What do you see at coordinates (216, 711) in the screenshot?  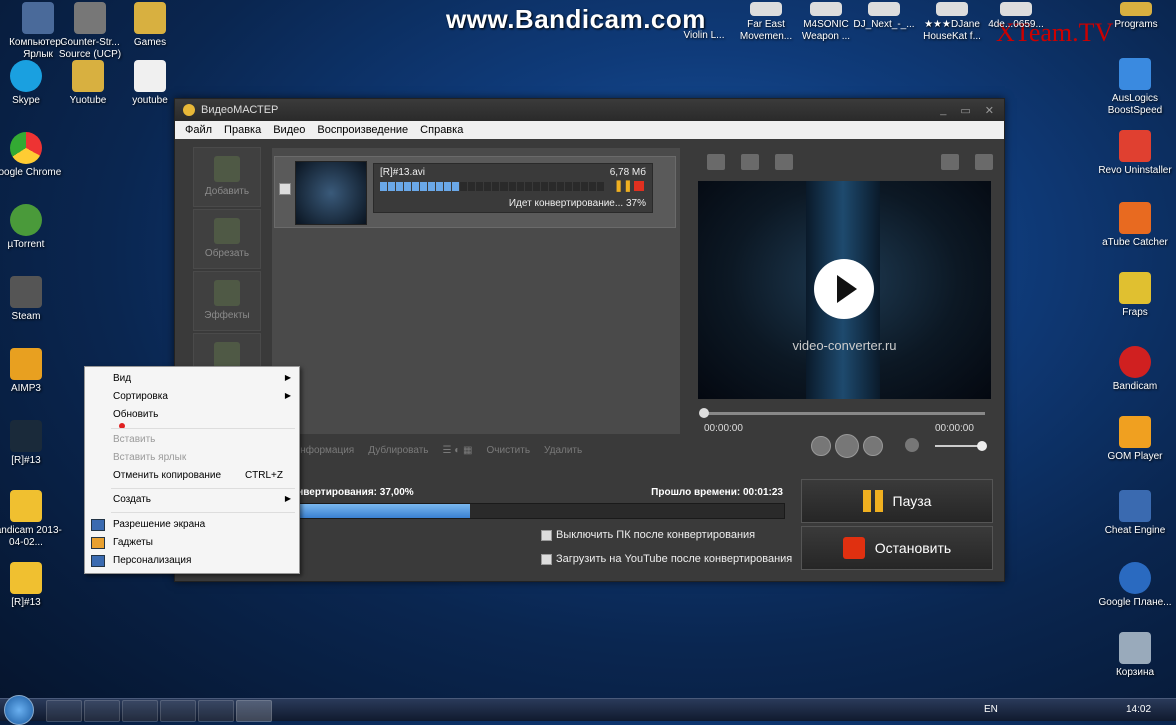 I see `taskbar-skype-icon` at bounding box center [216, 711].